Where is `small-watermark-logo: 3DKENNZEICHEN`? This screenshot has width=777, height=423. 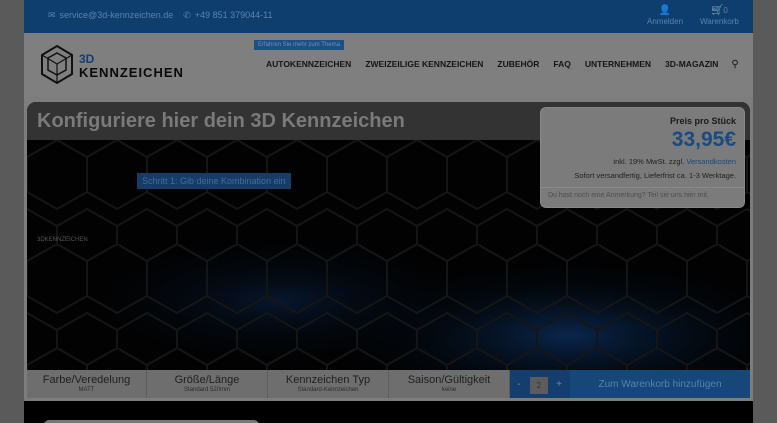
small-watermark-logo: 3DKENNZEICHEN is located at coordinates (62, 240).